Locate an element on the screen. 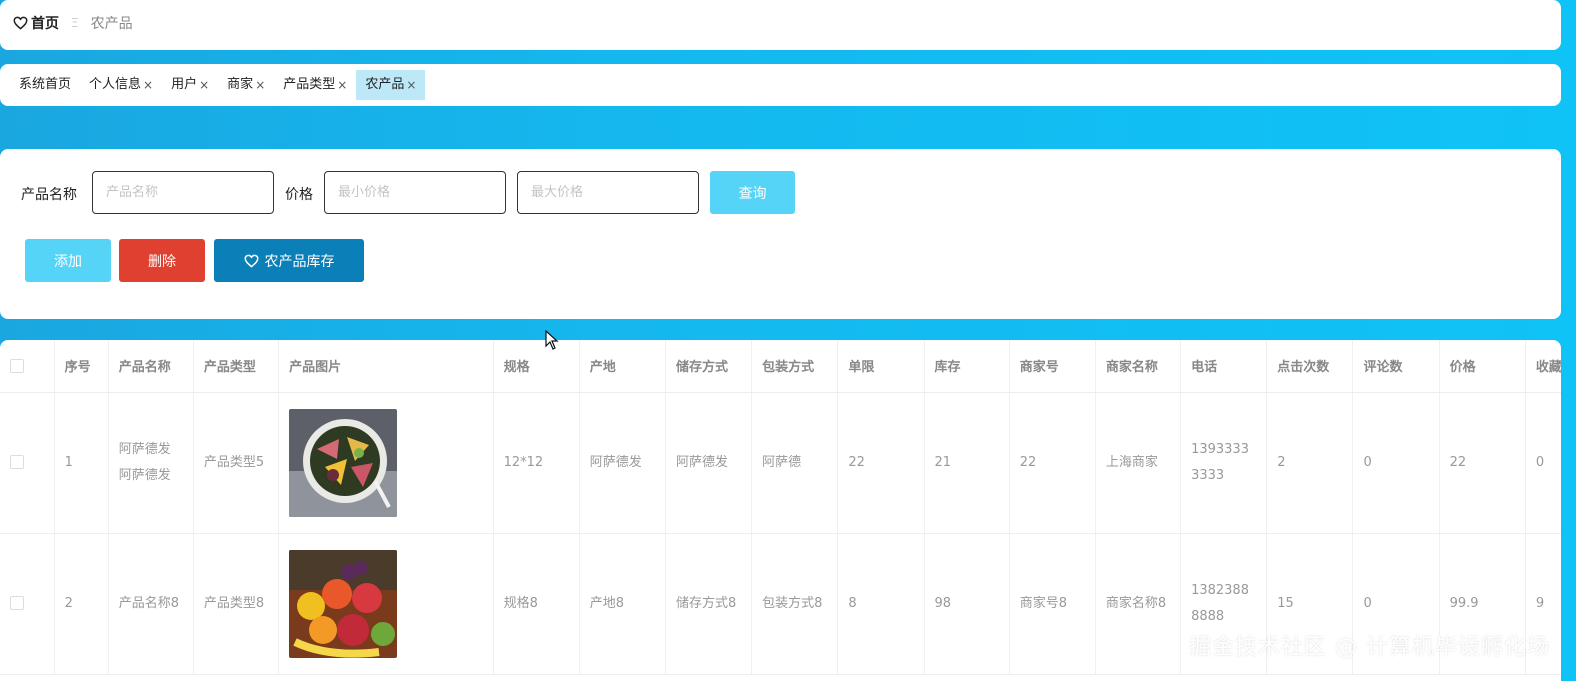 Image resolution: width=1576 pixels, height=681 pixels. tab-merchants: 商家 × is located at coordinates (246, 85).